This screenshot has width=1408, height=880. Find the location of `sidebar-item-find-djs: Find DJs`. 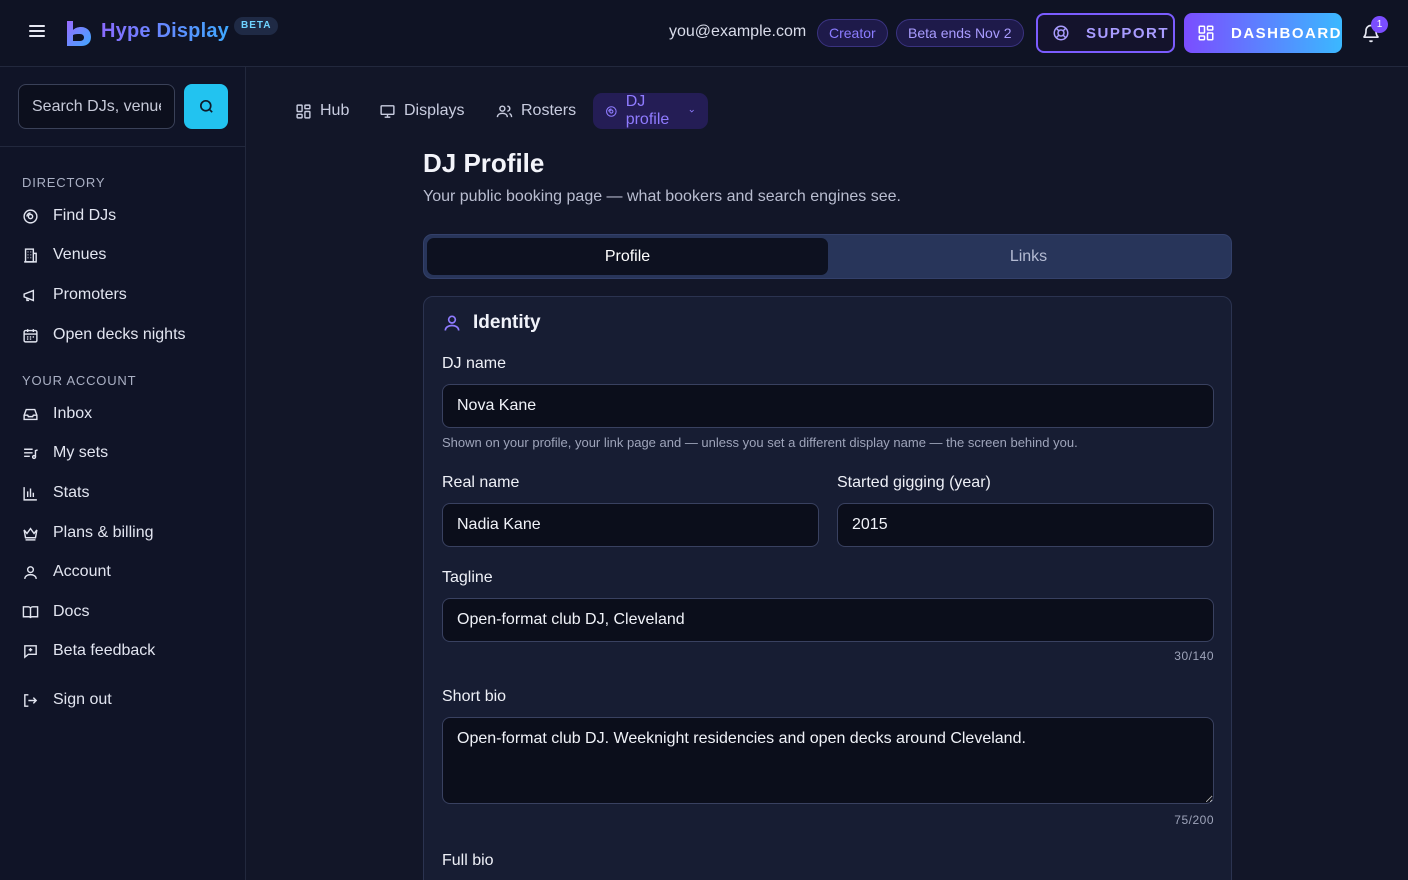

sidebar-item-find-djs: Find DJs is located at coordinates (69, 216).